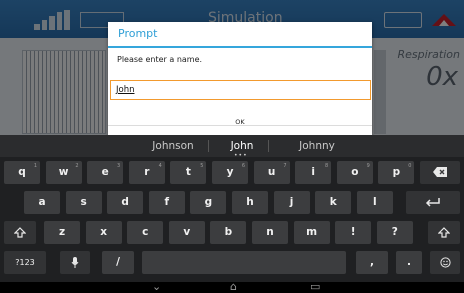  I want to click on navigation-bar: ⌄ ⌂ ▭, so click(232, 286).